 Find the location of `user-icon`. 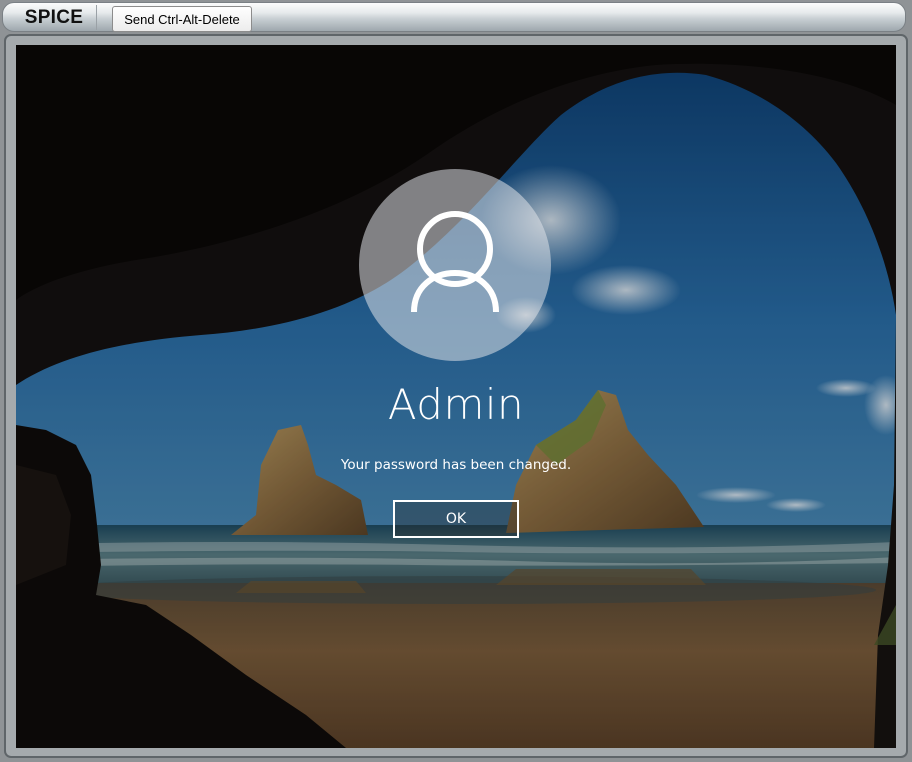

user-icon is located at coordinates (455, 262).